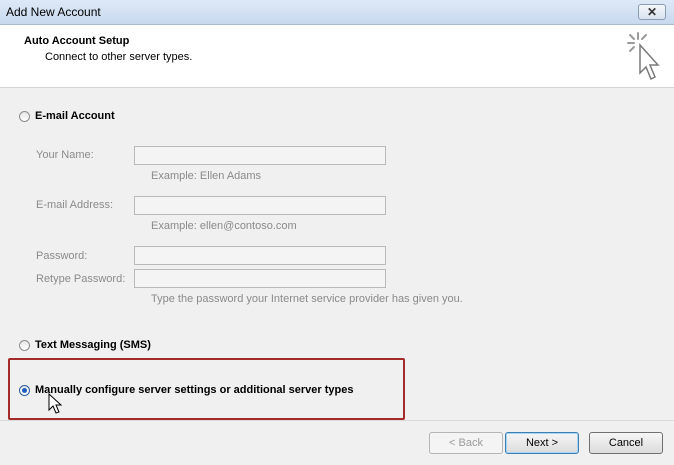 Image resolution: width=674 pixels, height=465 pixels. Describe the element at coordinates (65, 155) in the screenshot. I see `your-name-label: Your Name:` at that location.